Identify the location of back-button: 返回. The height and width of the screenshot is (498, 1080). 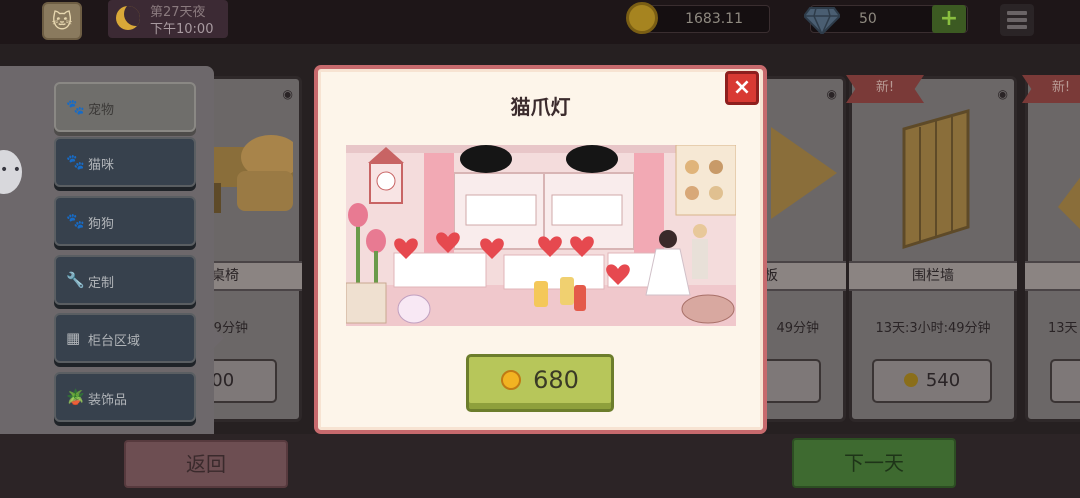
(206, 464).